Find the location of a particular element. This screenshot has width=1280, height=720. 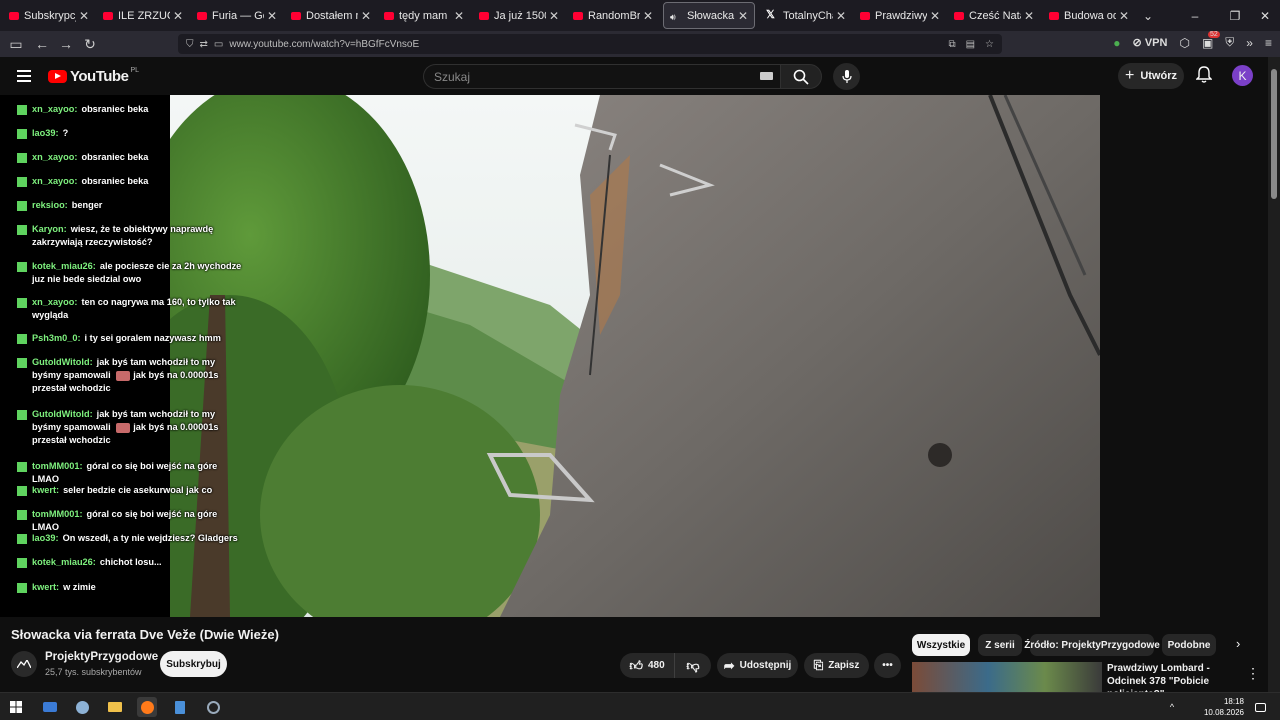

chip-series: Z serii is located at coordinates (1000, 645).